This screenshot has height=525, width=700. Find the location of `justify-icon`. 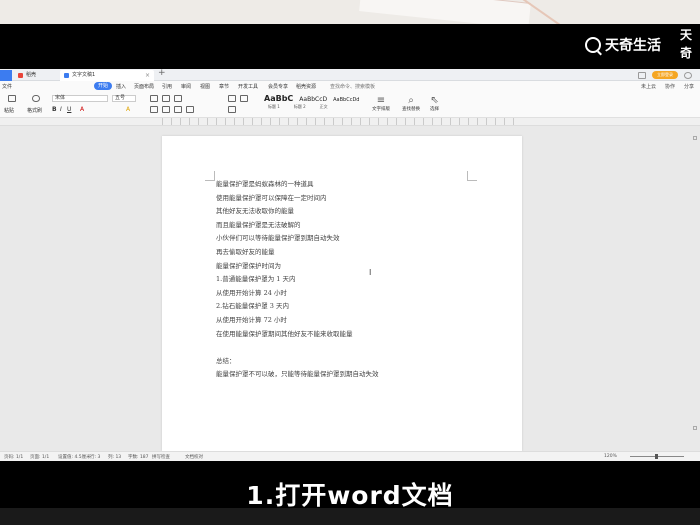

justify-icon is located at coordinates (190, 109).